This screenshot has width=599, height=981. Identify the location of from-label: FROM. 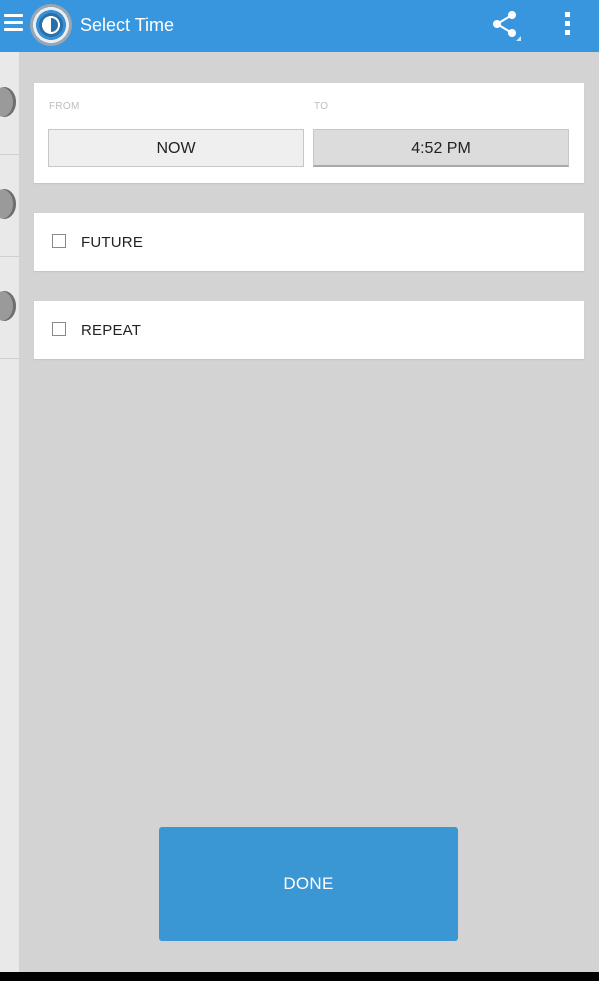
(64, 106).